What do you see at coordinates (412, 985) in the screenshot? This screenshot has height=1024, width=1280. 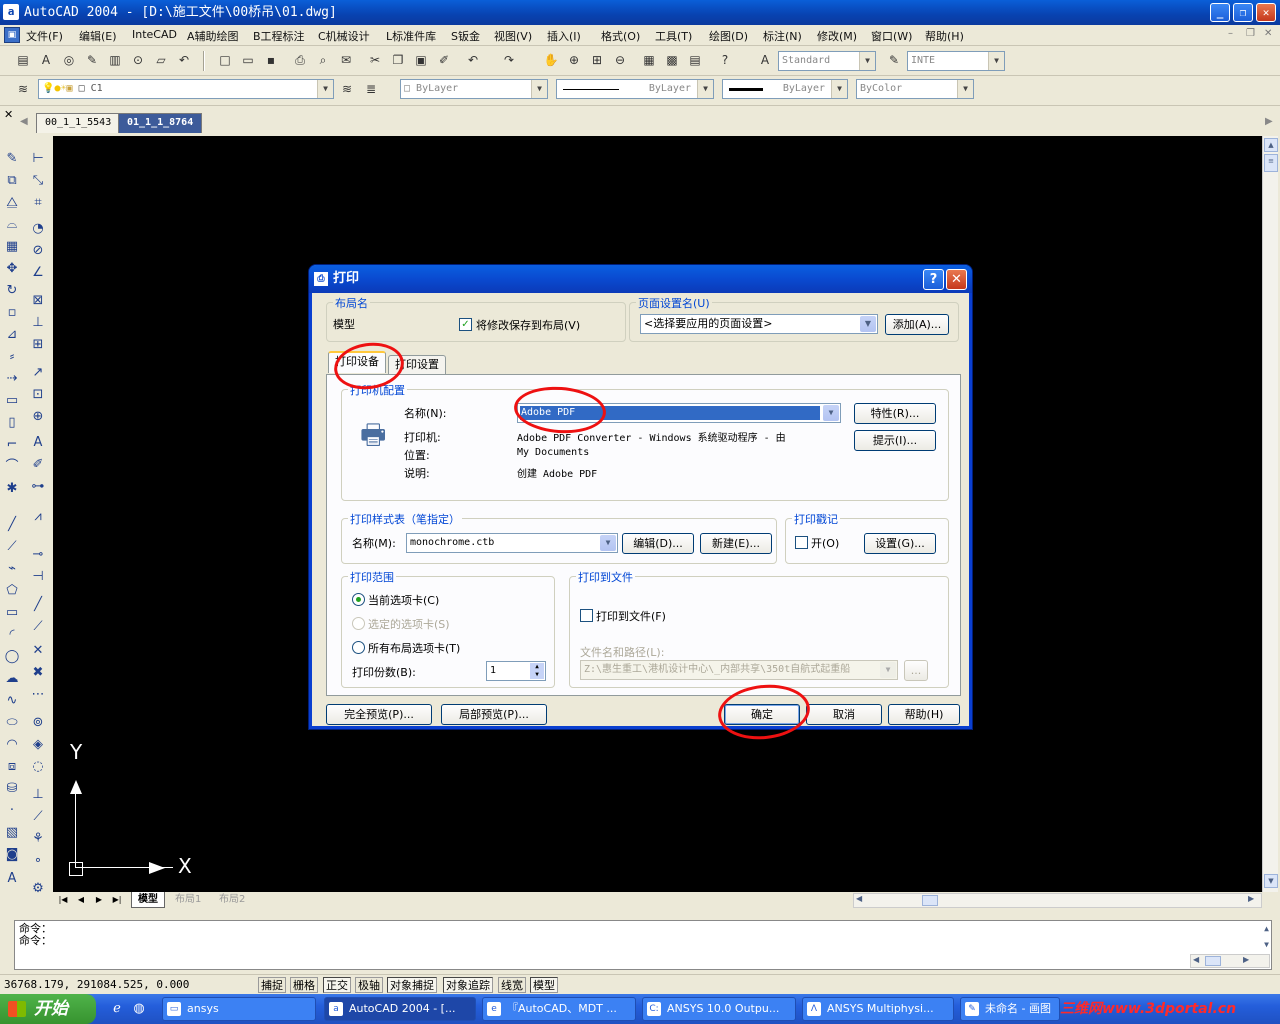 I see `osnap-toggle: 对象捕捉` at bounding box center [412, 985].